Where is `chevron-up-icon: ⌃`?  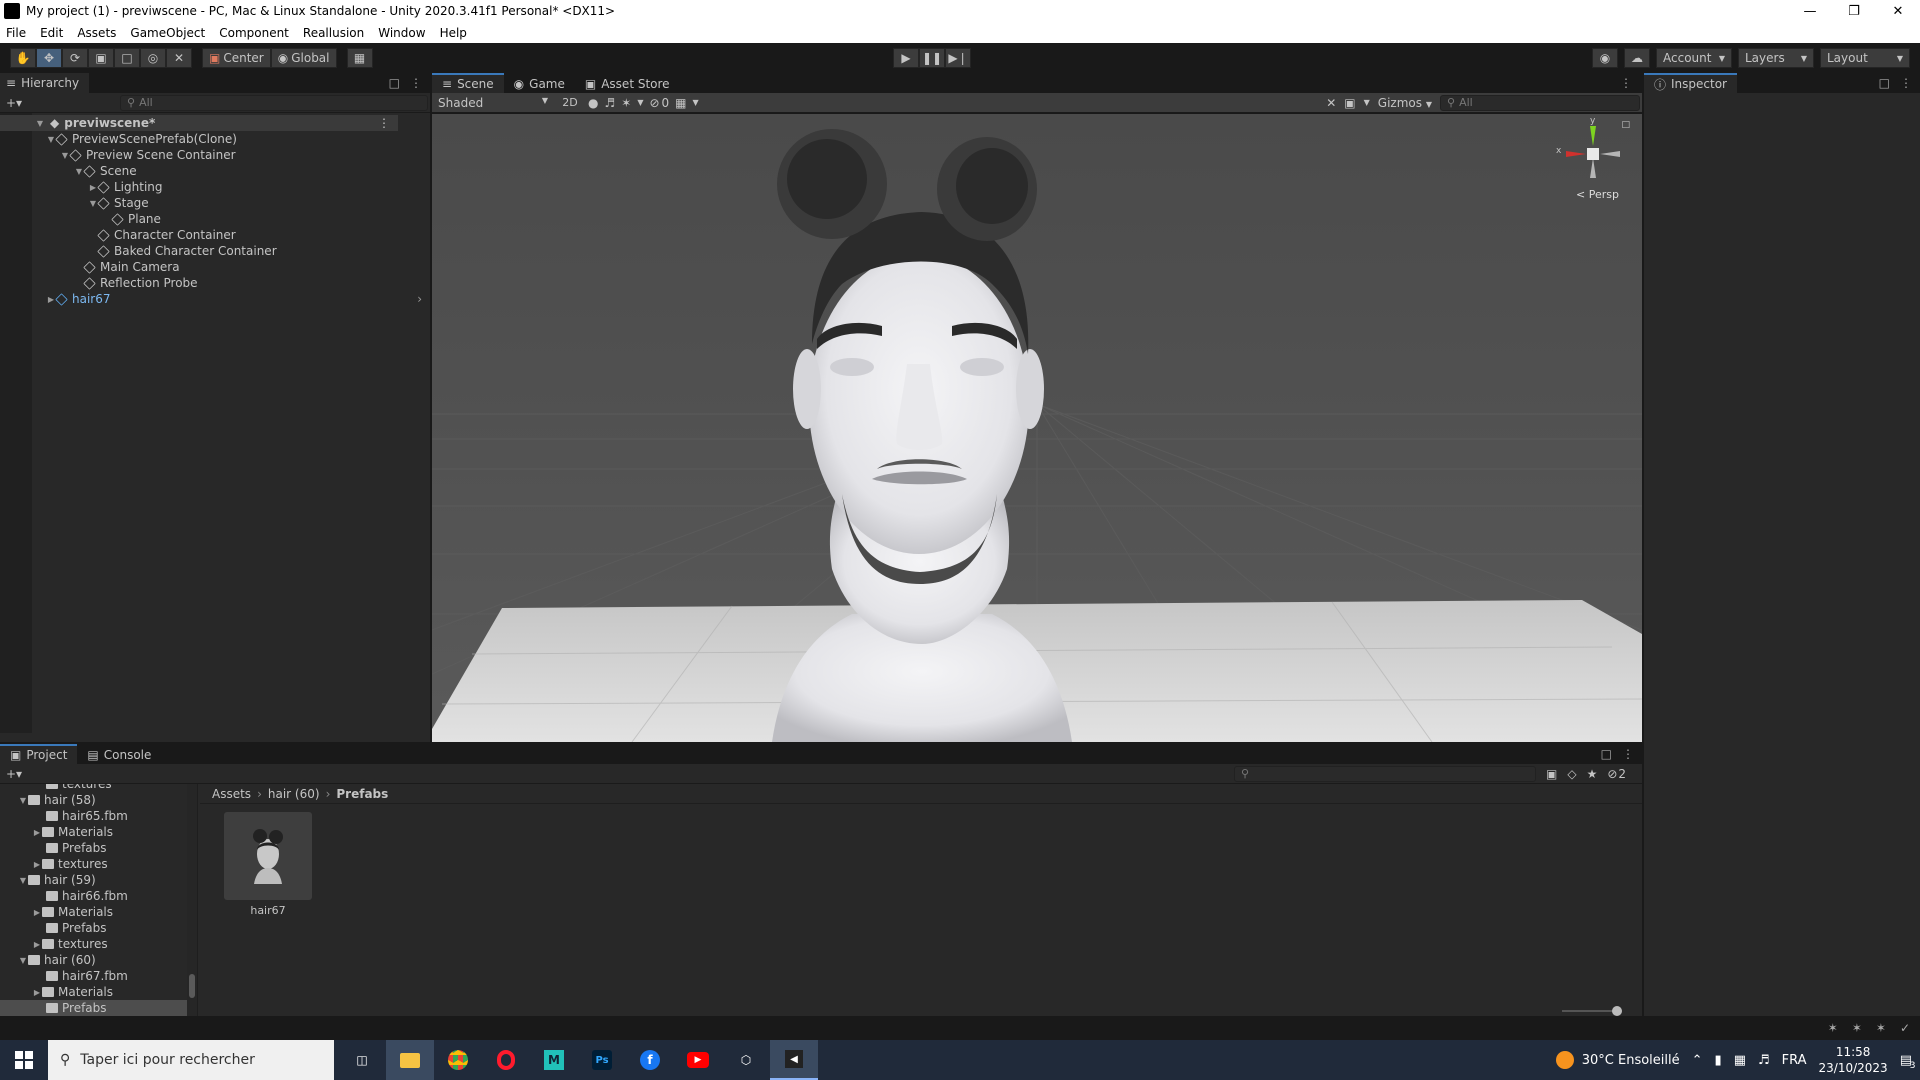 chevron-up-icon: ⌃ is located at coordinates (1697, 1060).